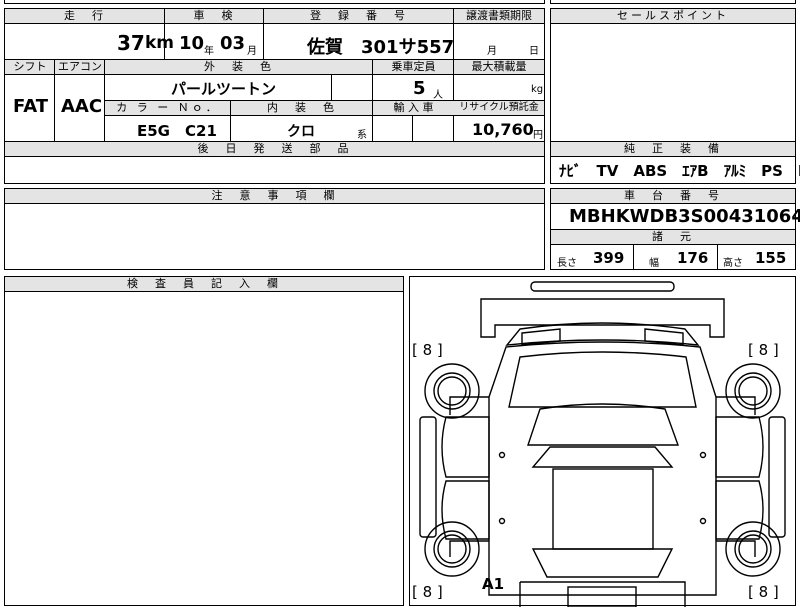 This screenshot has height=607, width=800. Describe the element at coordinates (30, 67) in the screenshot. I see `shift-header: シフト` at that location.